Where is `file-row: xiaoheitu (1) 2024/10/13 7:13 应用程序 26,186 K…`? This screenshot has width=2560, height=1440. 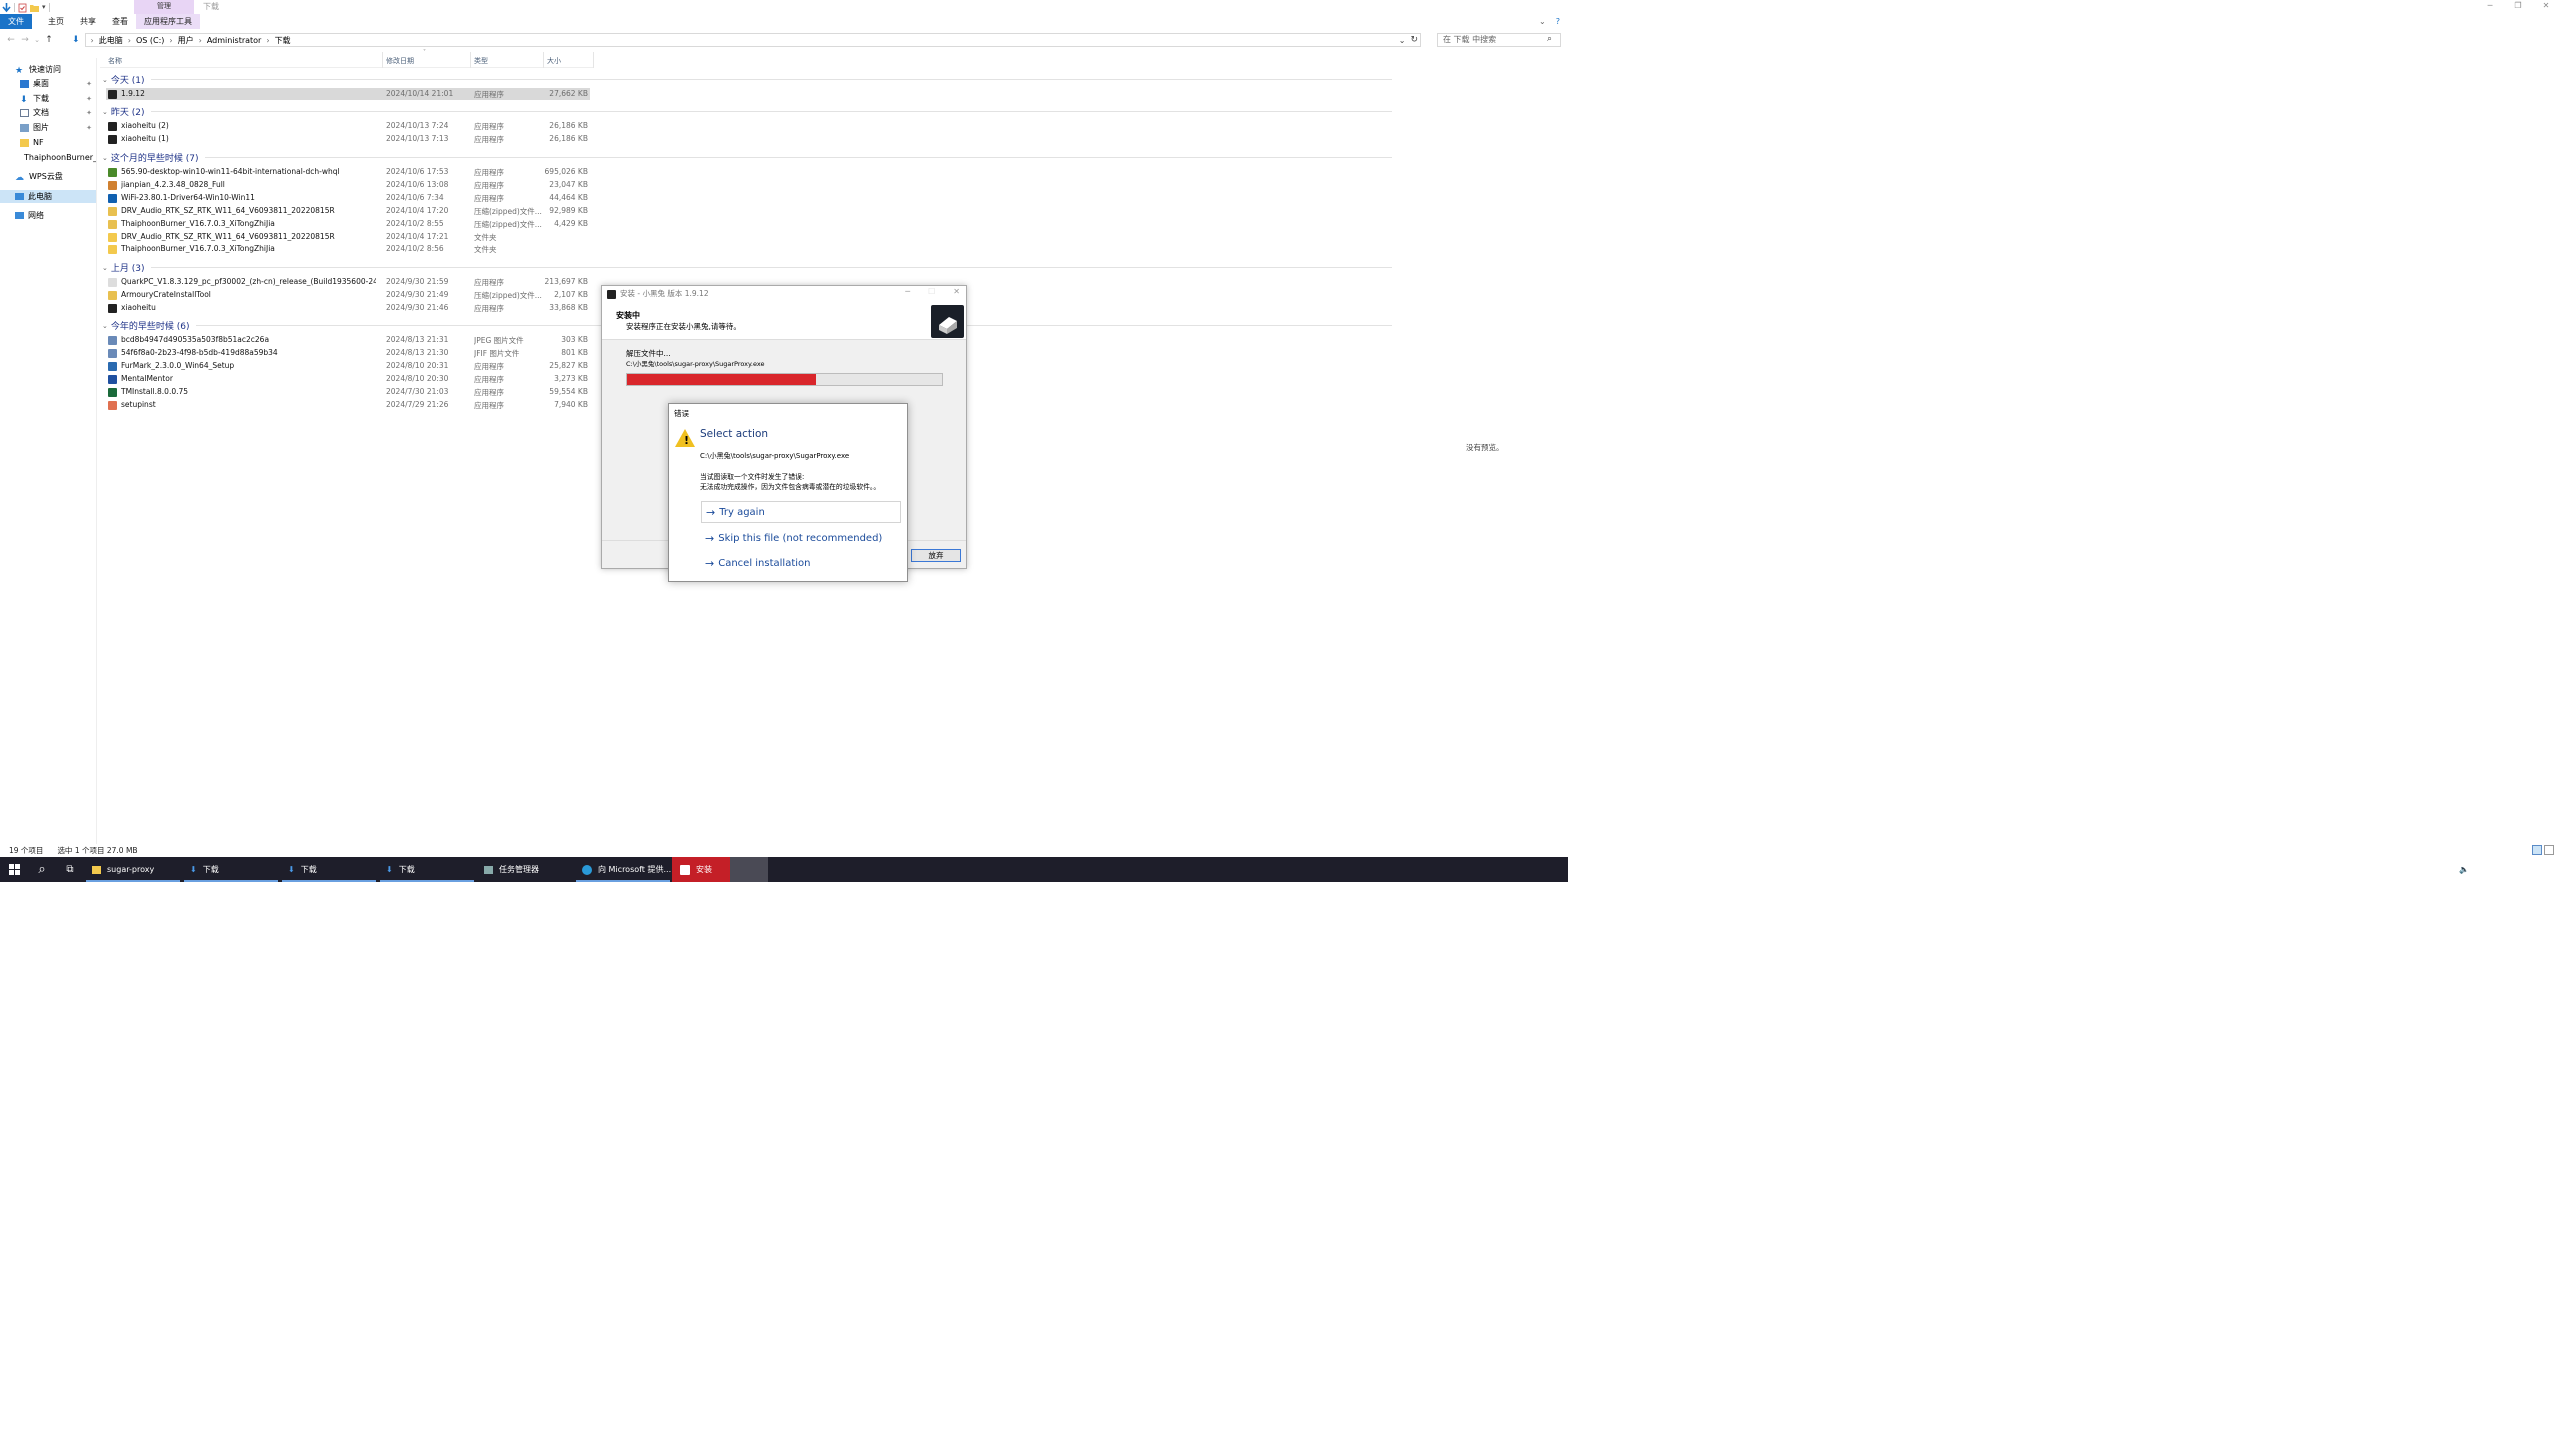 file-row: xiaoheitu (1) 2024/10/13 7:13 应用程序 26,186 K… is located at coordinates (348, 139).